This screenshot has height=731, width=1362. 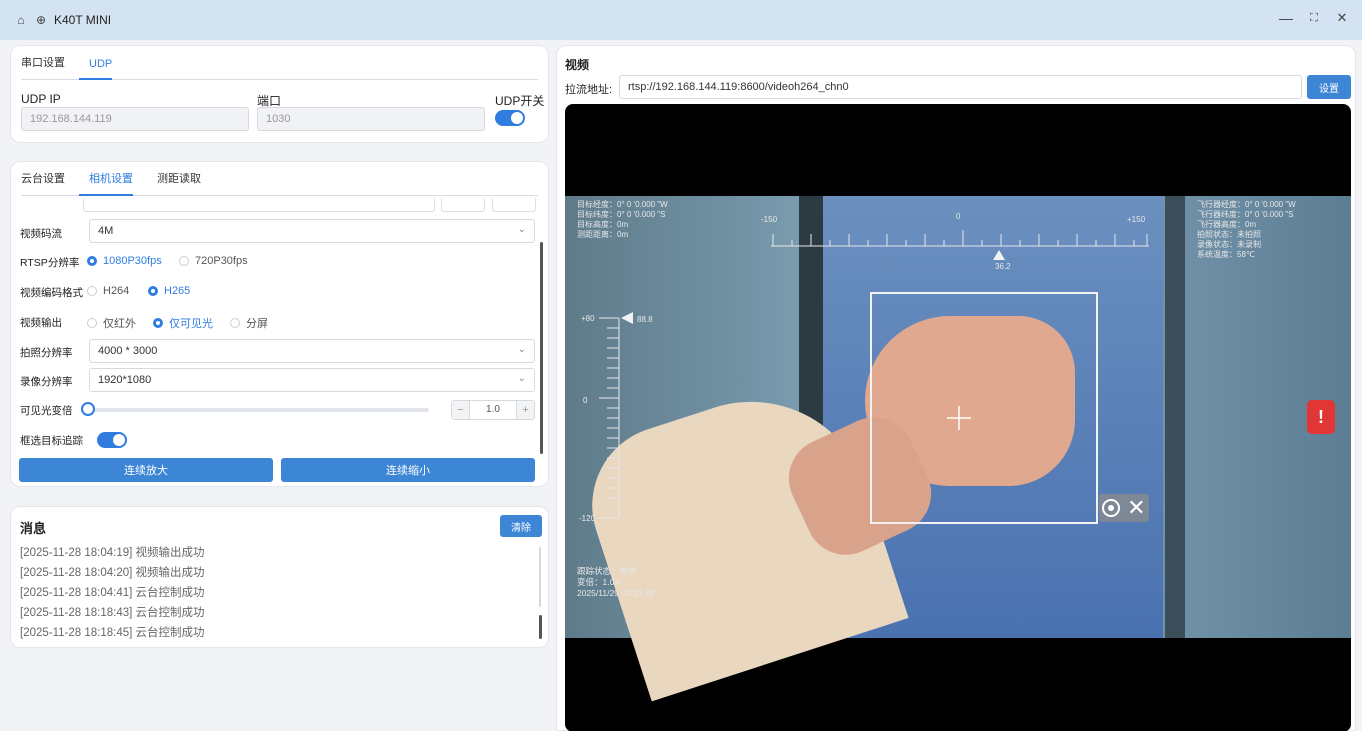 What do you see at coordinates (1124, 508) in the screenshot?
I see `tracking-controls: ✕` at bounding box center [1124, 508].